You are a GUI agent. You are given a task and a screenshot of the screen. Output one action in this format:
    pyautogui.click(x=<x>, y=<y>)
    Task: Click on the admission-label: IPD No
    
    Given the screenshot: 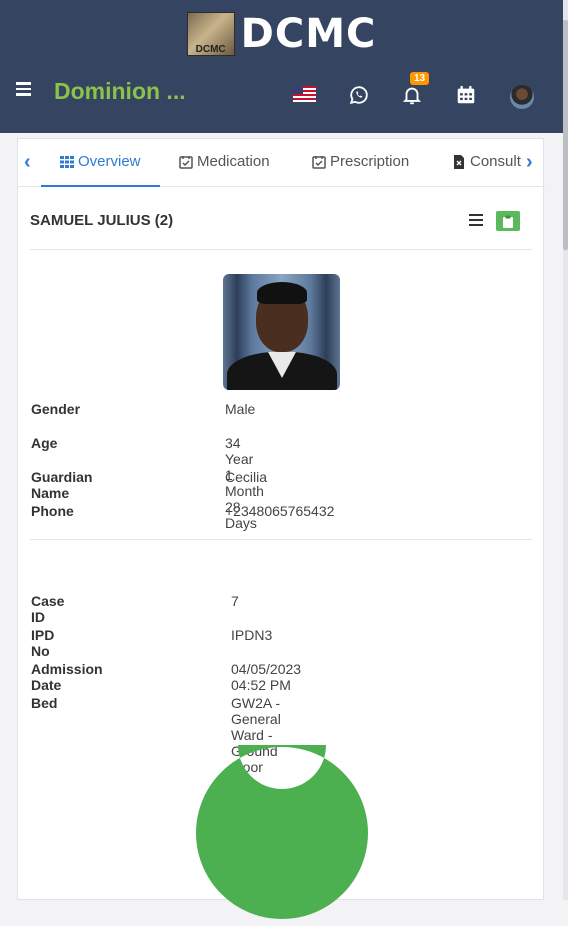 What is the action you would take?
    pyautogui.click(x=43, y=643)
    